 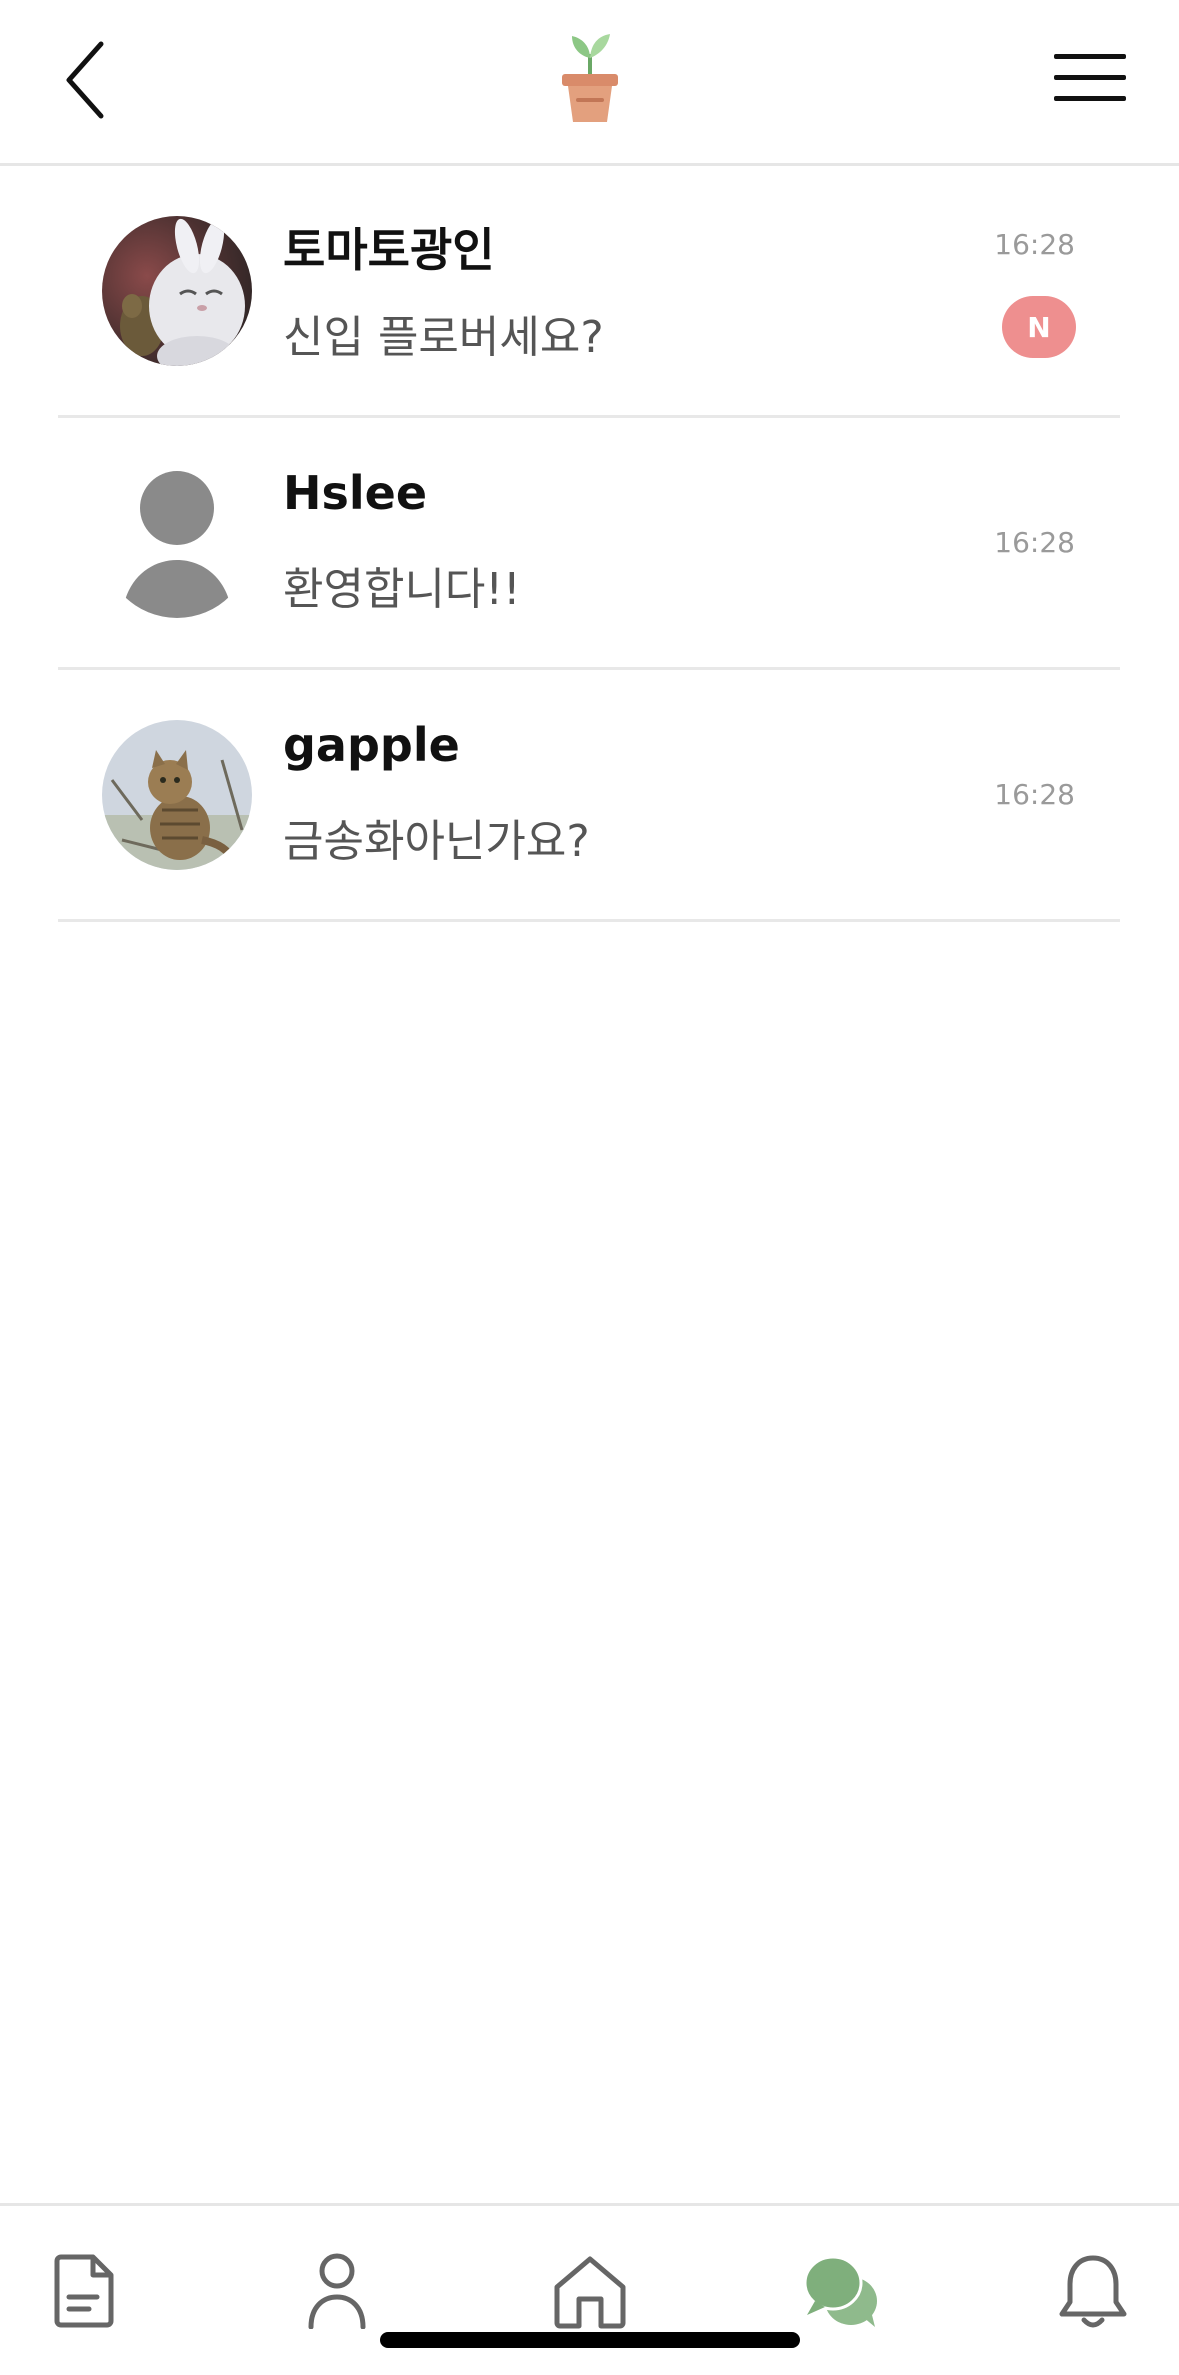 I want to click on nav-chats, so click(x=841, y=2291).